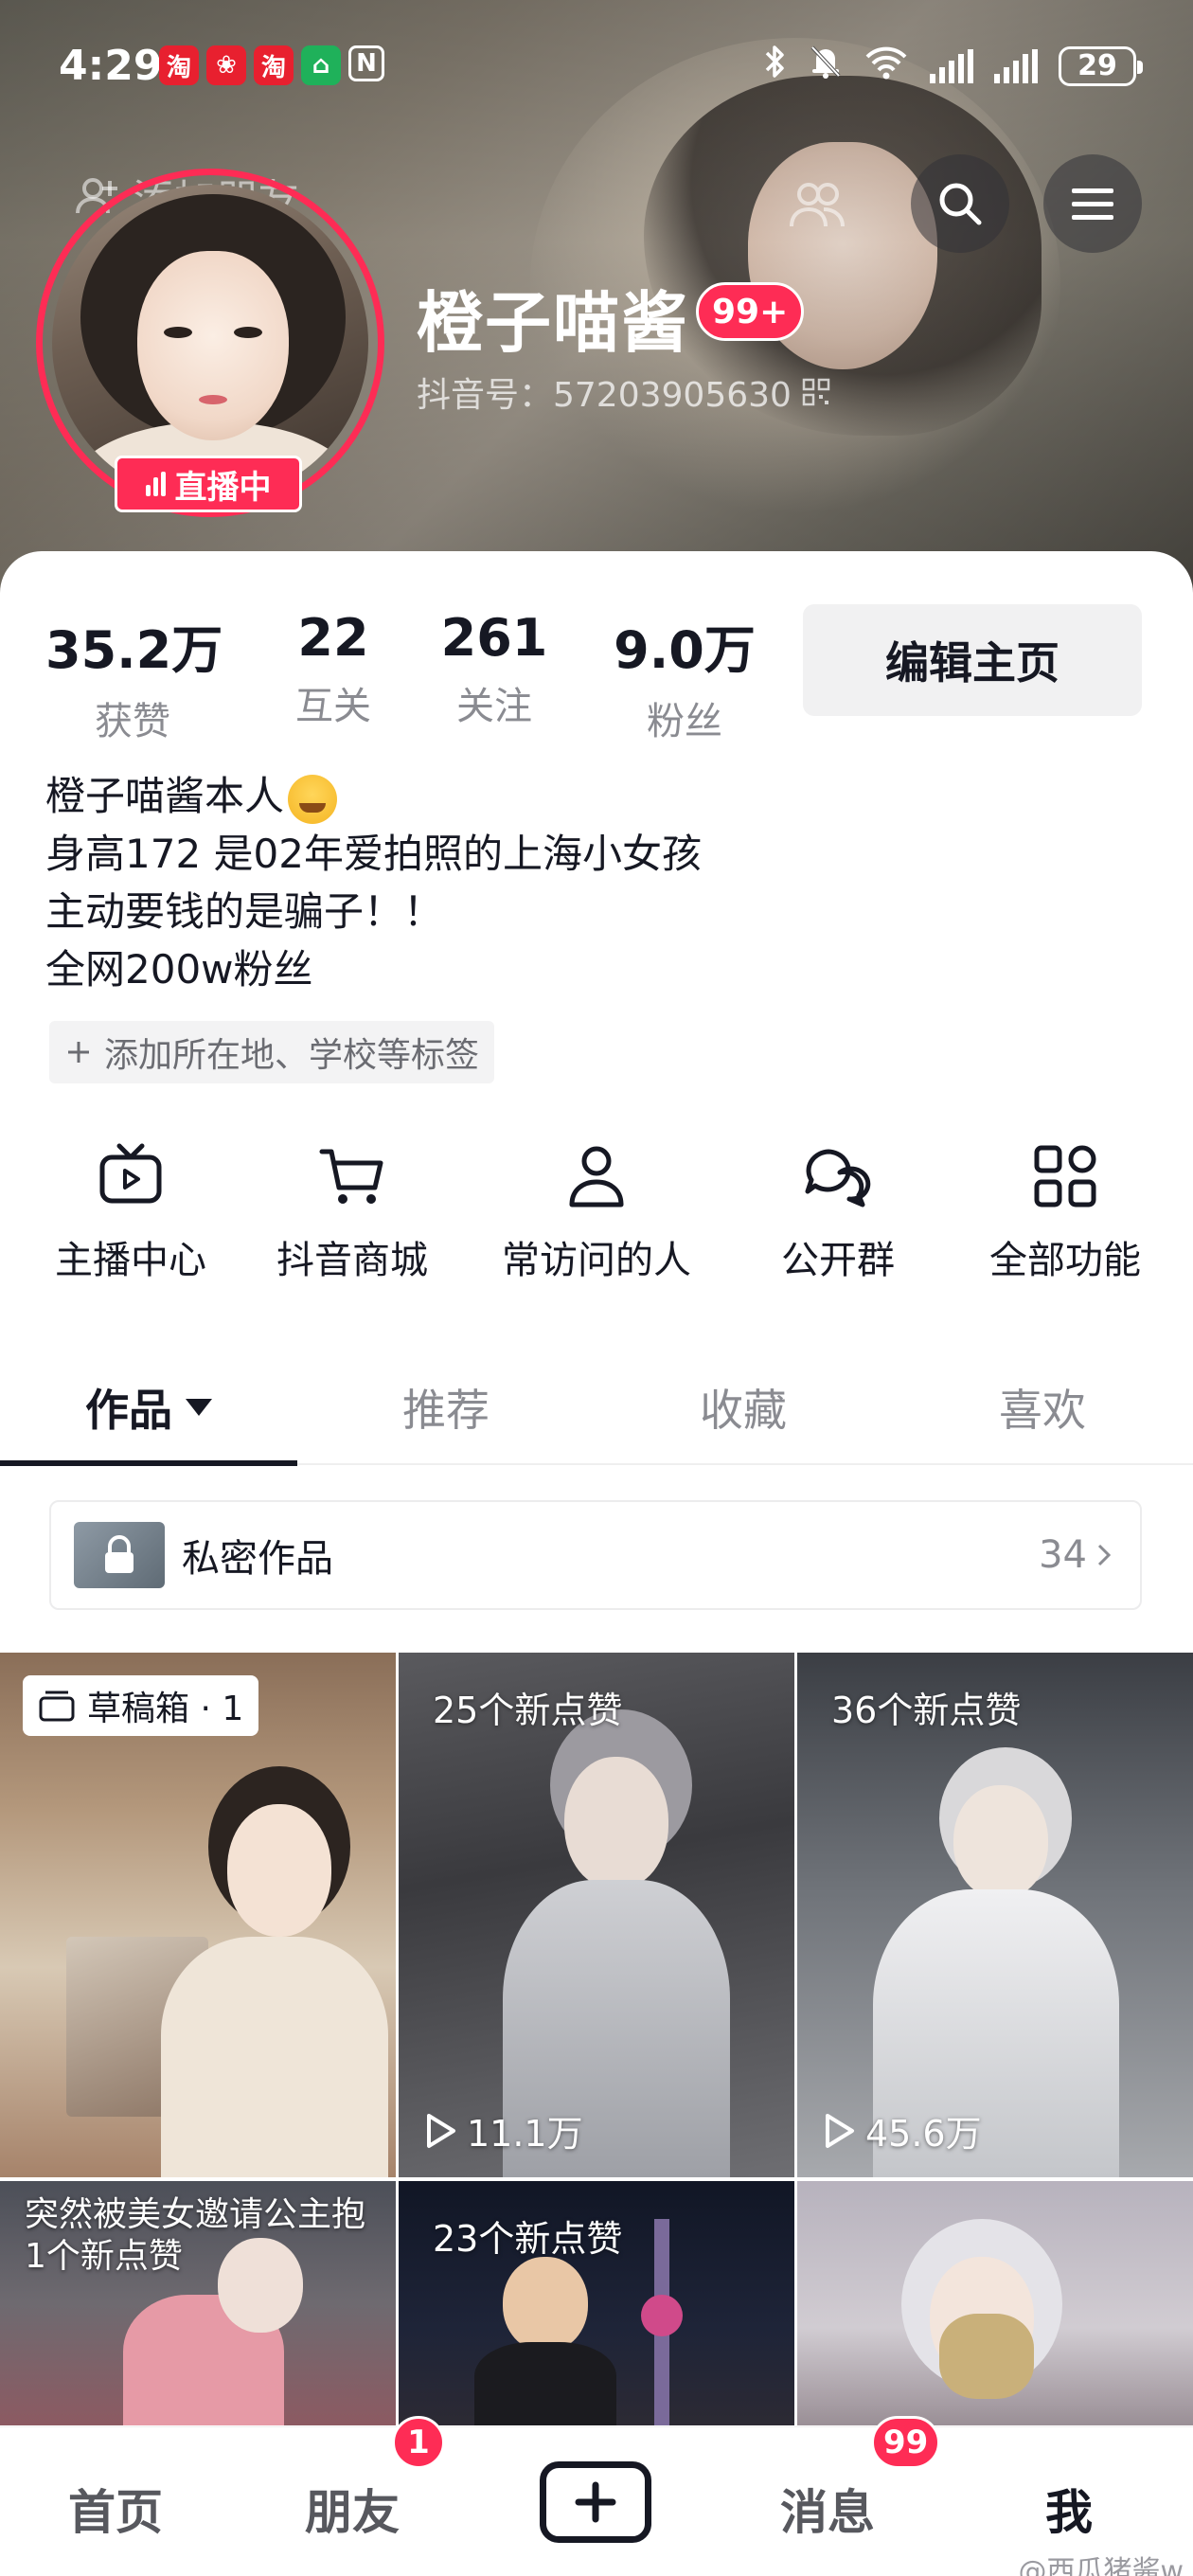  Describe the element at coordinates (1069, 2509) in the screenshot. I see `nav-me: 我` at that location.